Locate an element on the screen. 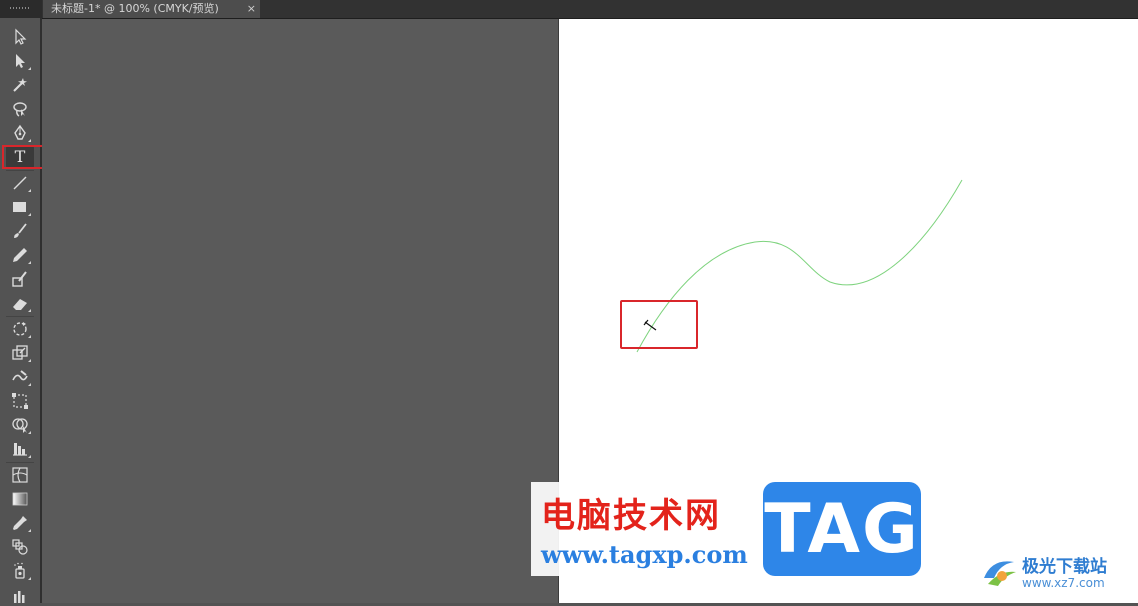 The width and height of the screenshot is (1138, 606). symbol-sprayer-icon is located at coordinates (19, 570).